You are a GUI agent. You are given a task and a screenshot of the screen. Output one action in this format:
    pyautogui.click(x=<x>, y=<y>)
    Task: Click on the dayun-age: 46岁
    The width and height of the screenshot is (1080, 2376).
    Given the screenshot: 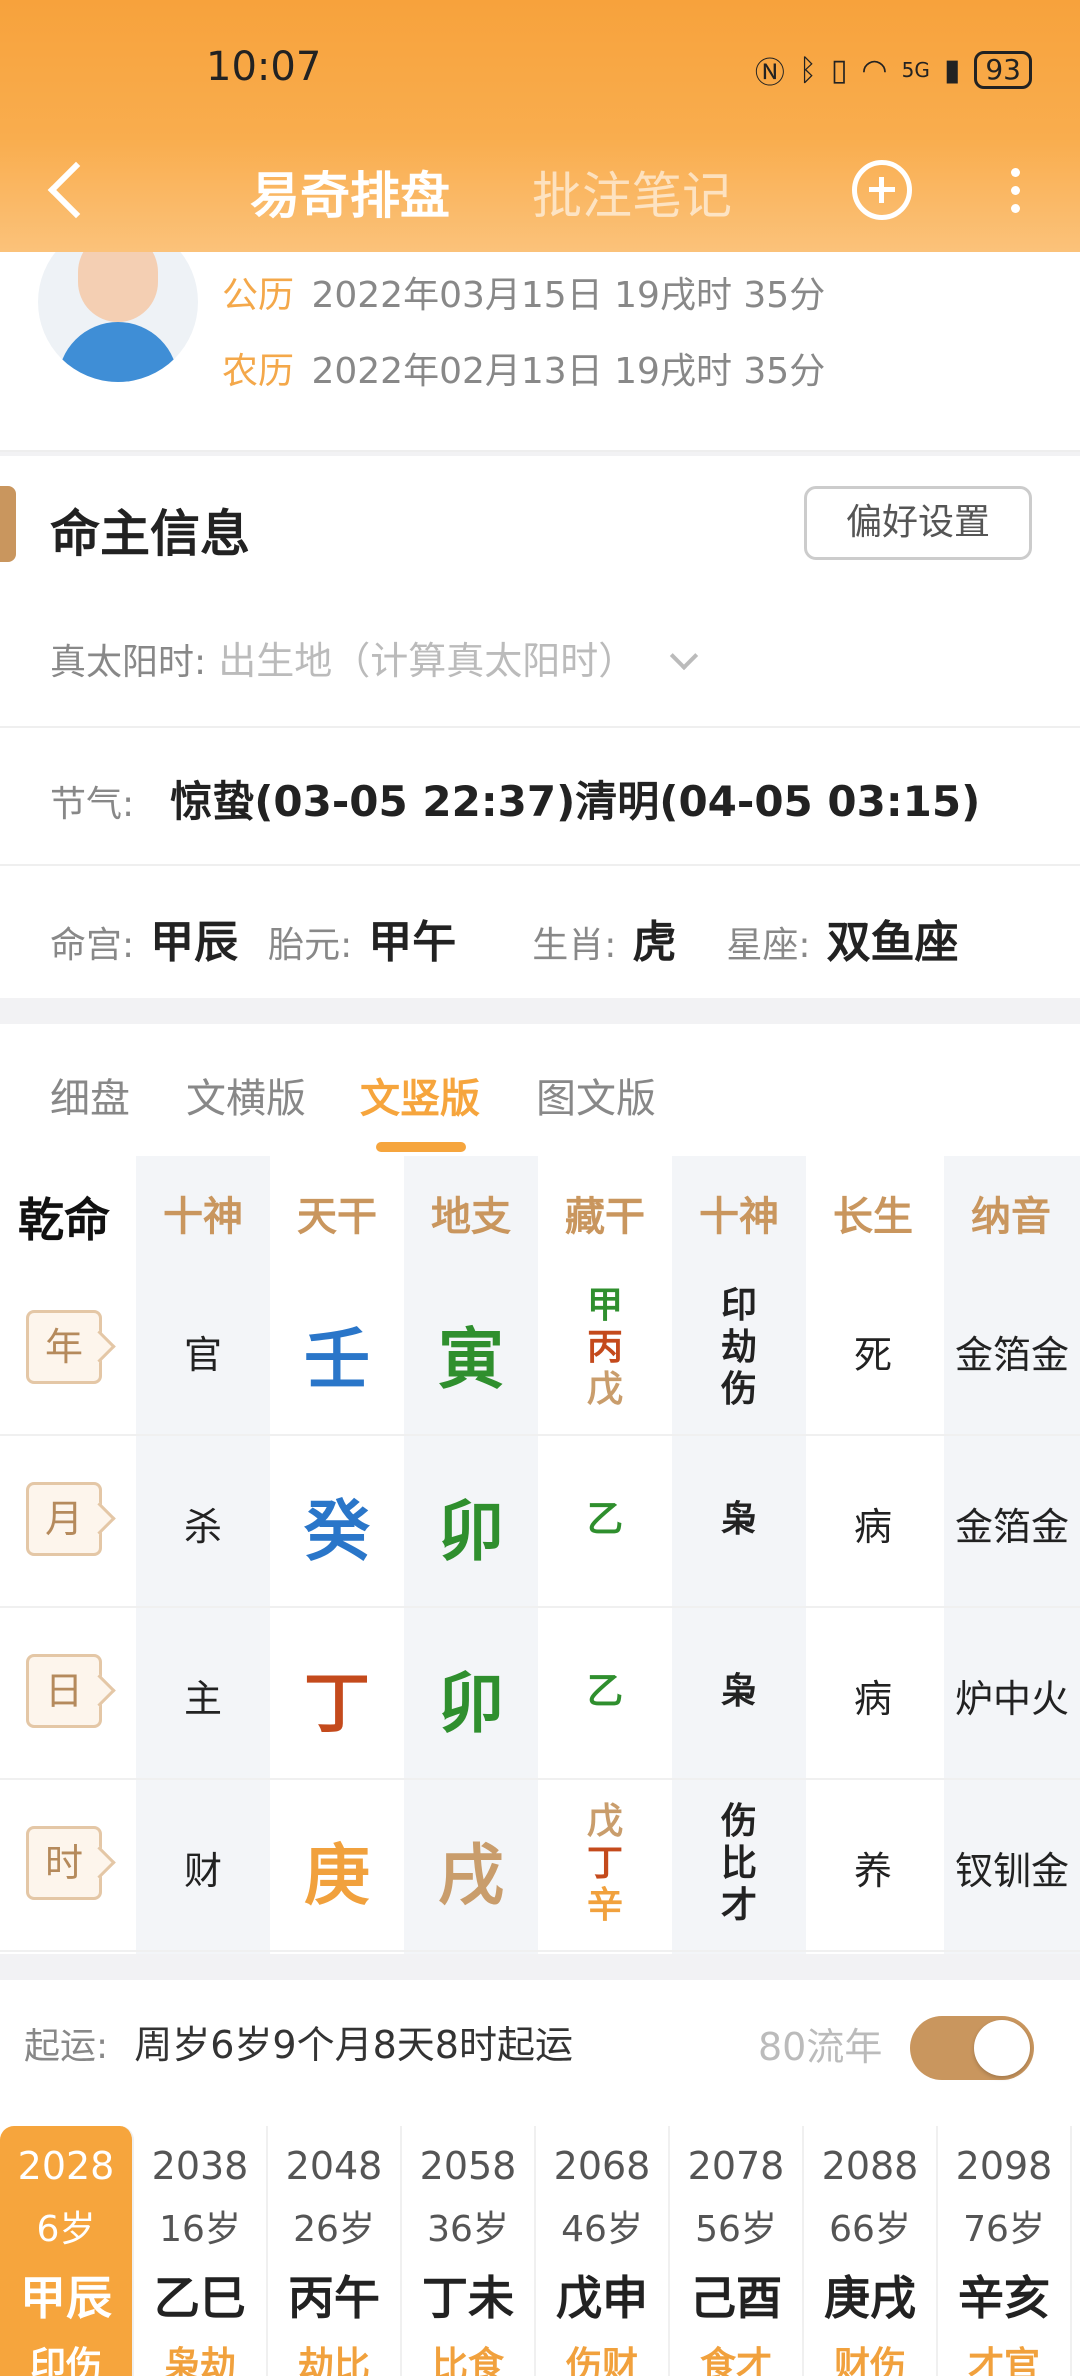 What is the action you would take?
    pyautogui.click(x=602, y=2229)
    